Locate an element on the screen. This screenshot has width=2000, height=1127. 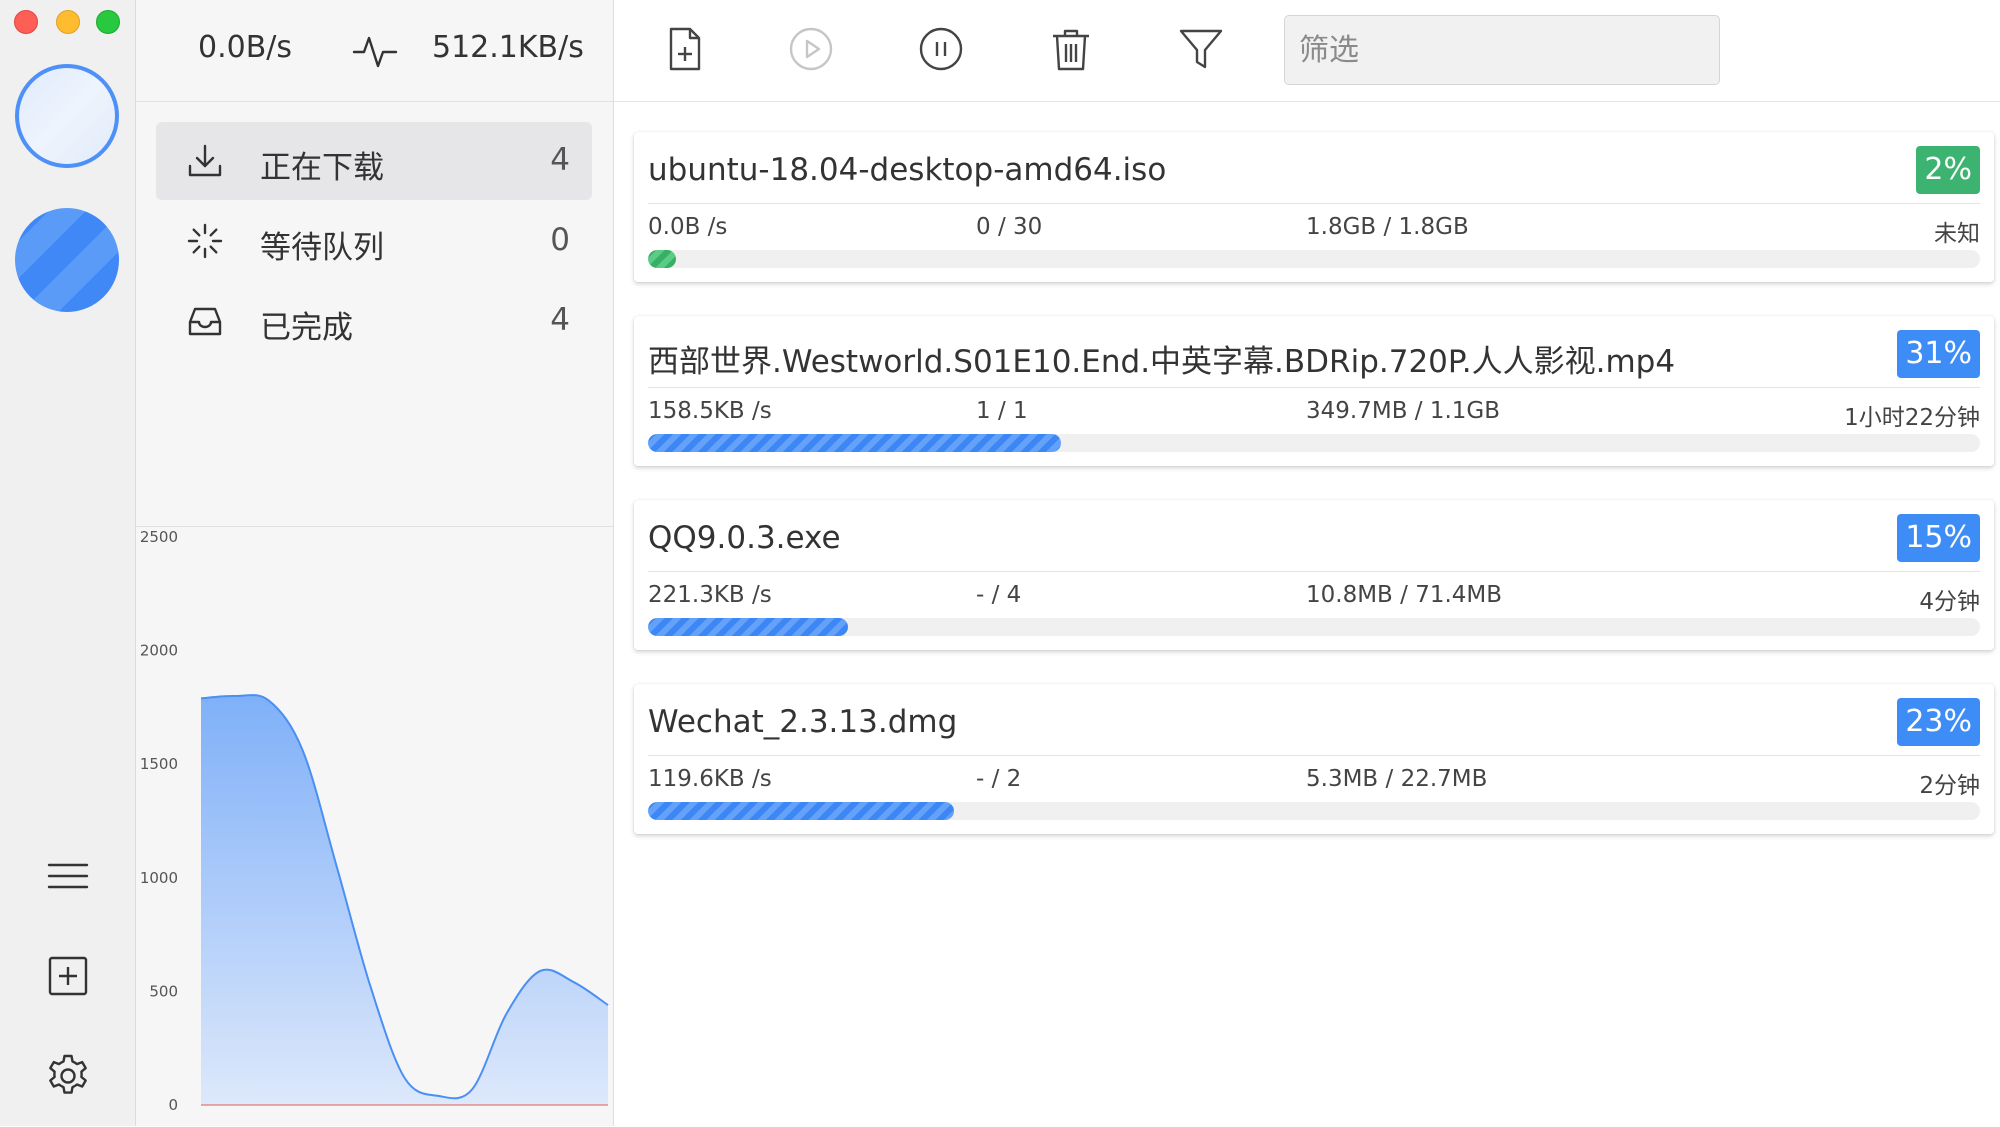
pulse-icon is located at coordinates (375, 51).